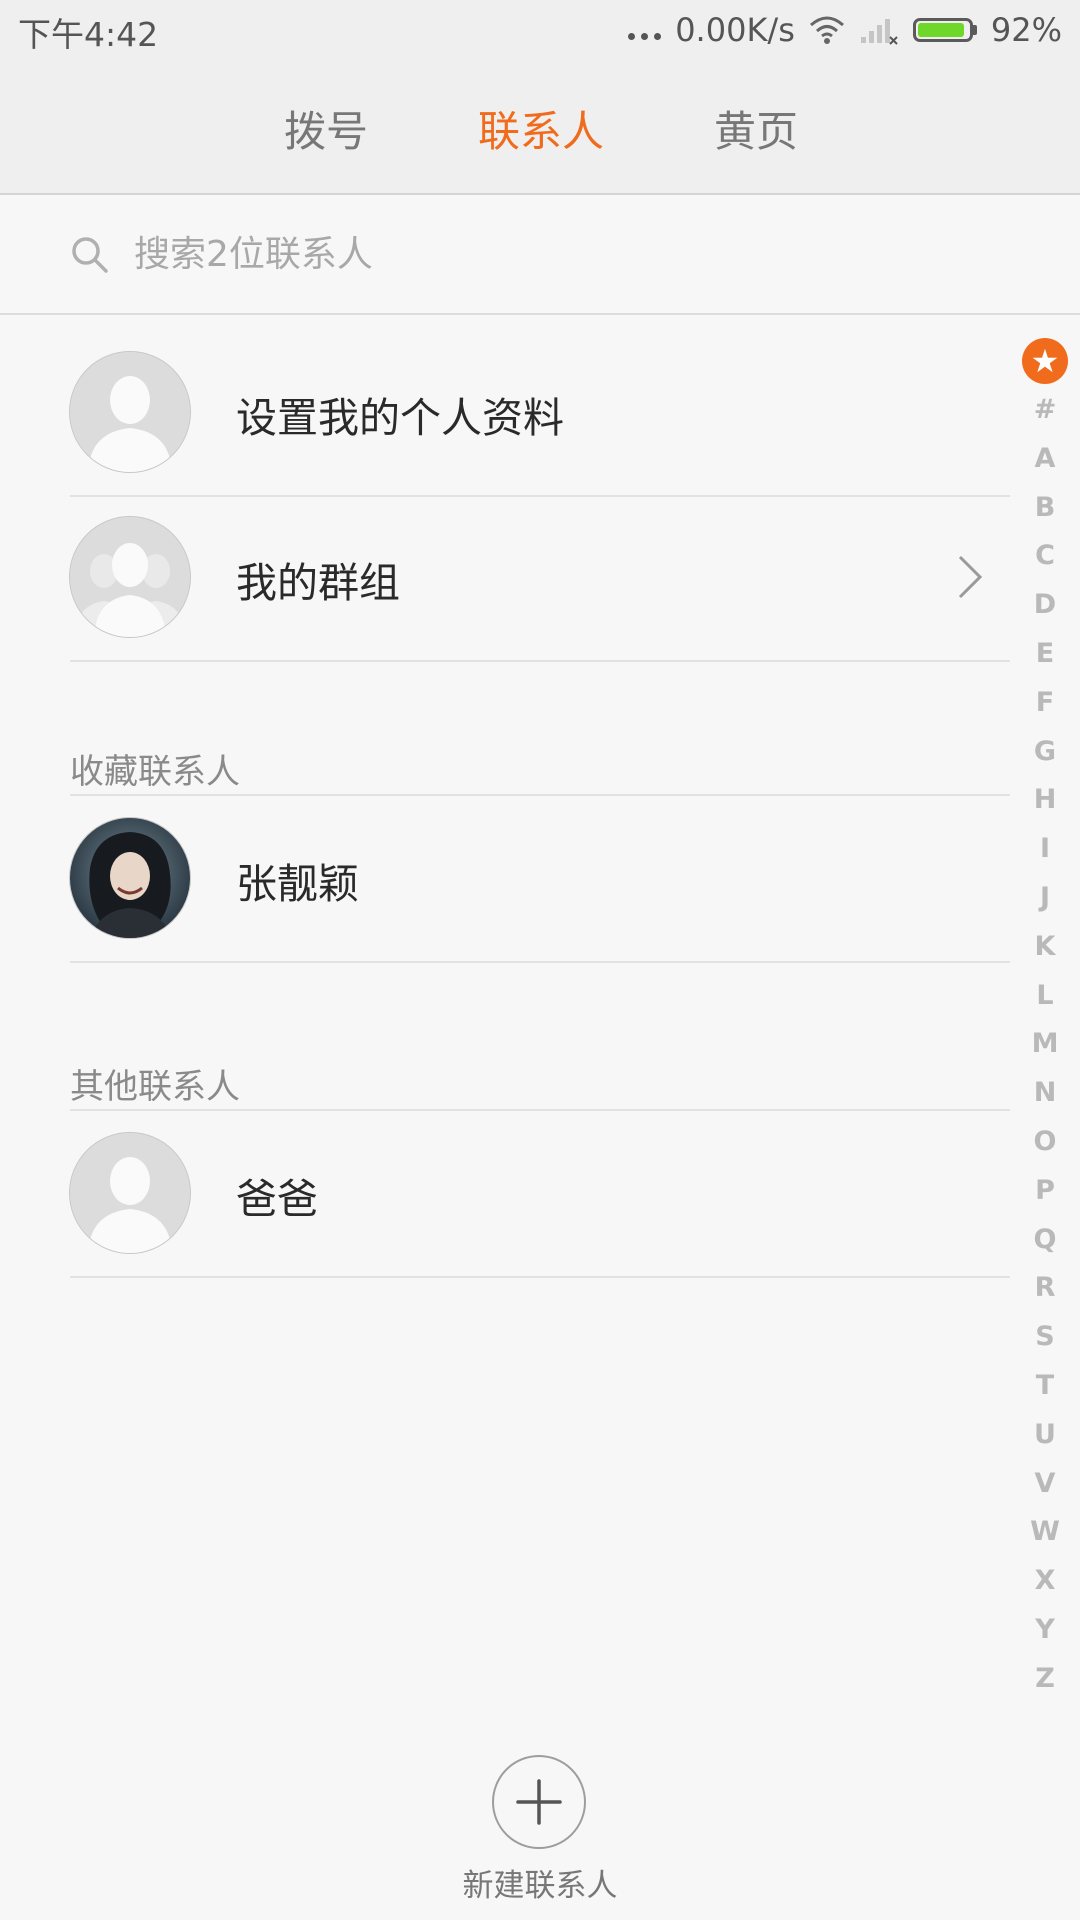  What do you see at coordinates (326, 128) in the screenshot?
I see `tab-dial: 拨号` at bounding box center [326, 128].